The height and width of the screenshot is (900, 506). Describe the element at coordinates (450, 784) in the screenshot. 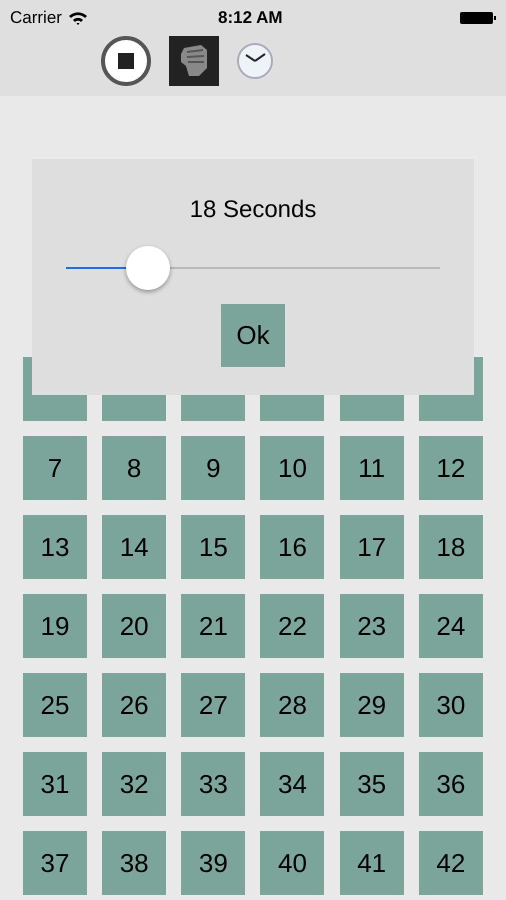

I see `number-tile: 36` at that location.